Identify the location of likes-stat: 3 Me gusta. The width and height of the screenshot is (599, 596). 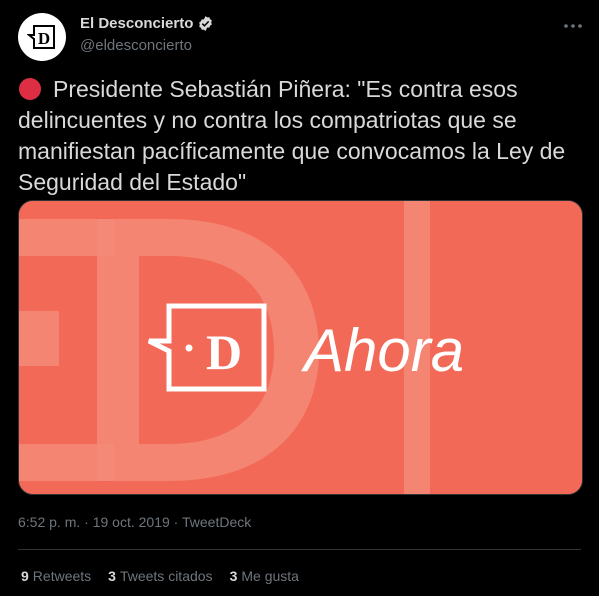
(264, 576).